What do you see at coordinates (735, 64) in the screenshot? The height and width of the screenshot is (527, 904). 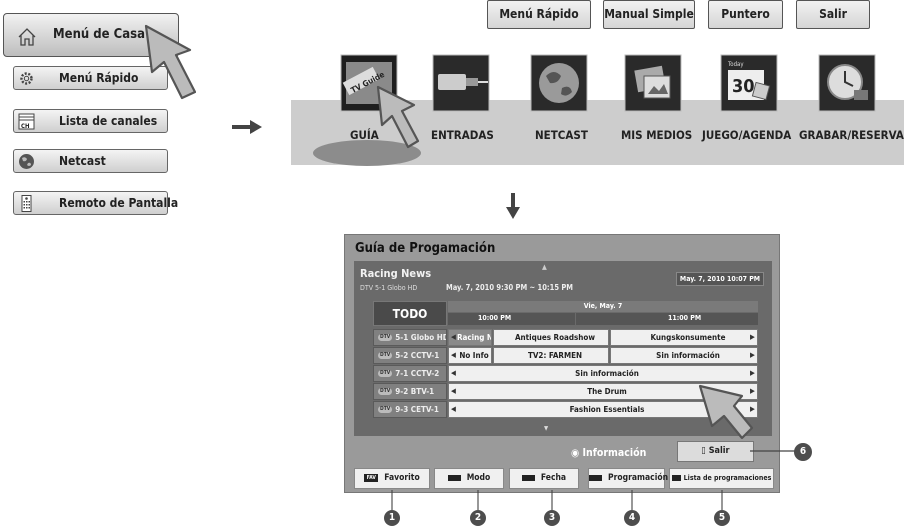 I see `calendar-tile-top: Today` at bounding box center [735, 64].